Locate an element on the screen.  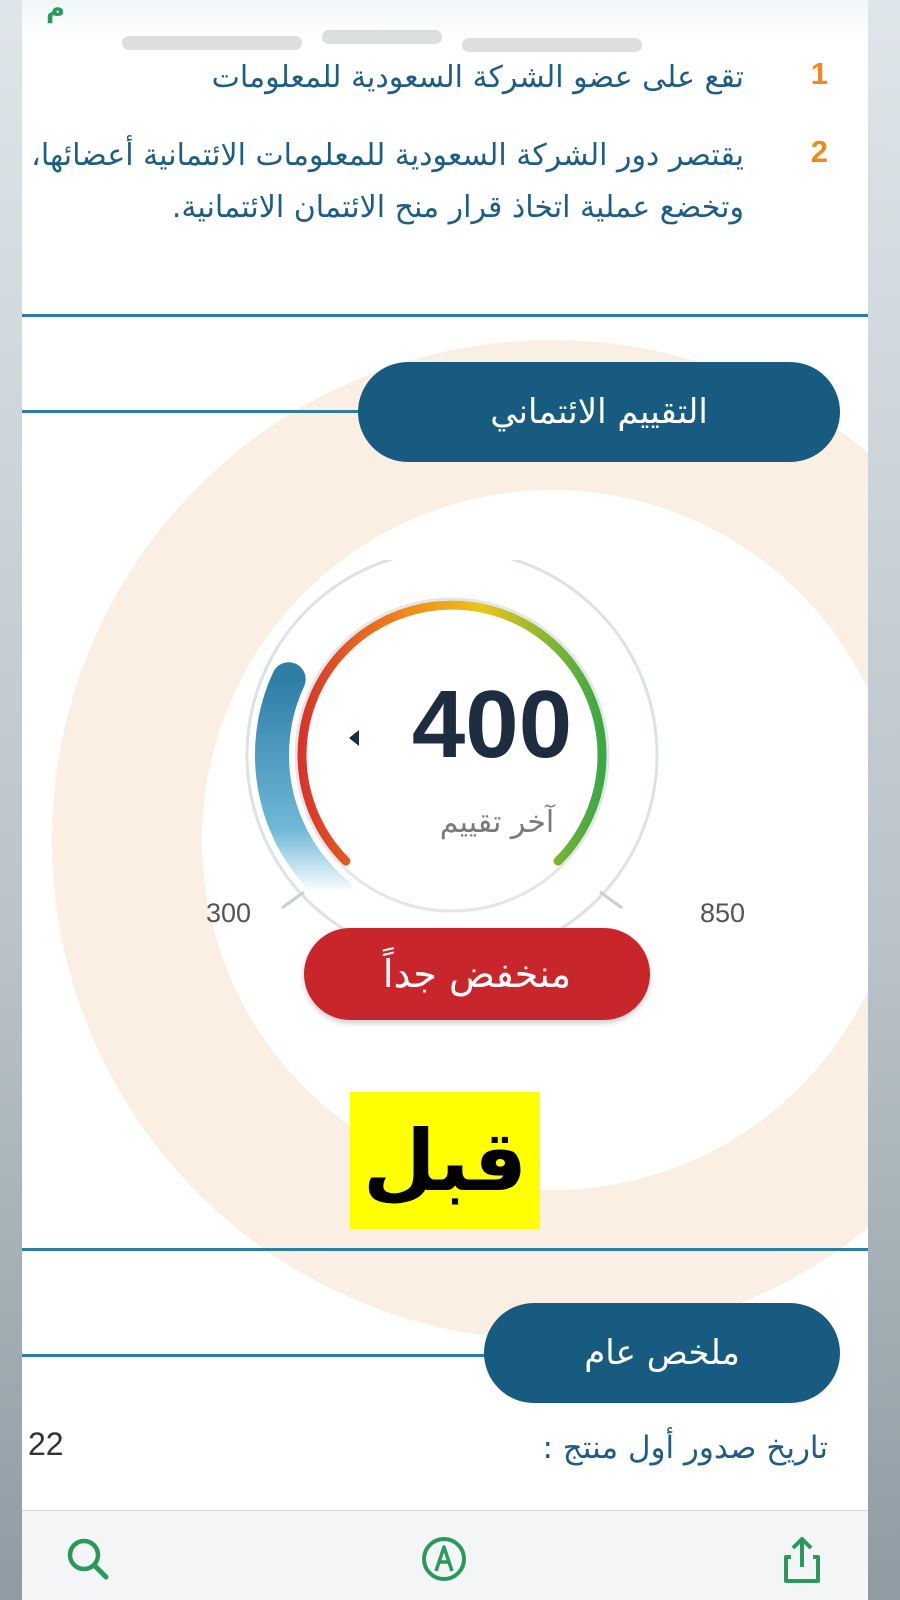
header-logo-fragment: م is located at coordinates (56, 12).